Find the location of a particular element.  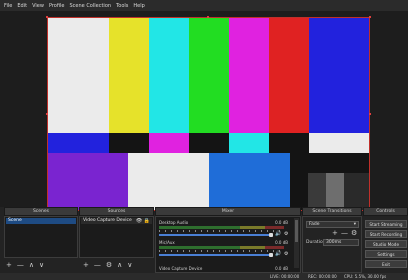

menu-profile: Profile is located at coordinates (57, 6).